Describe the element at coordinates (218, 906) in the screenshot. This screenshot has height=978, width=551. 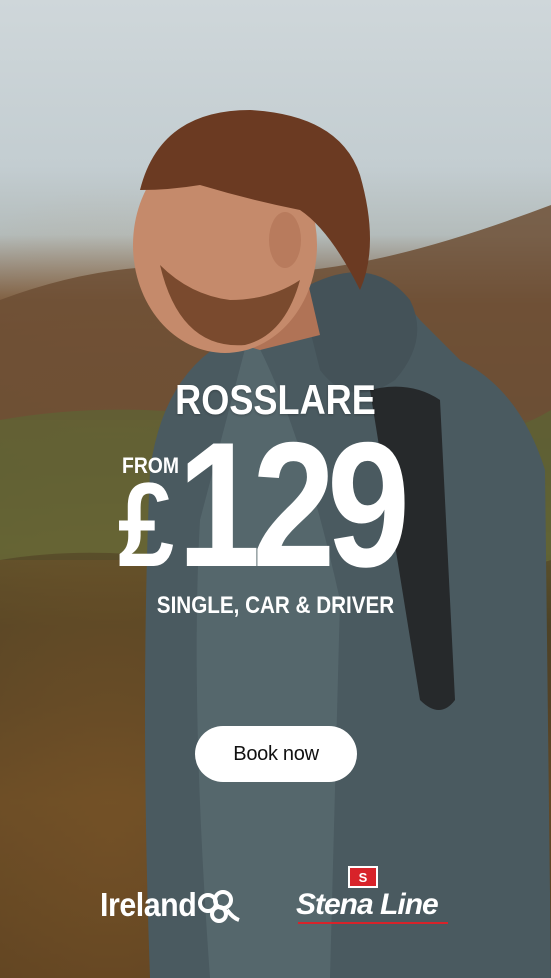
I see `shamrock-icon` at that location.